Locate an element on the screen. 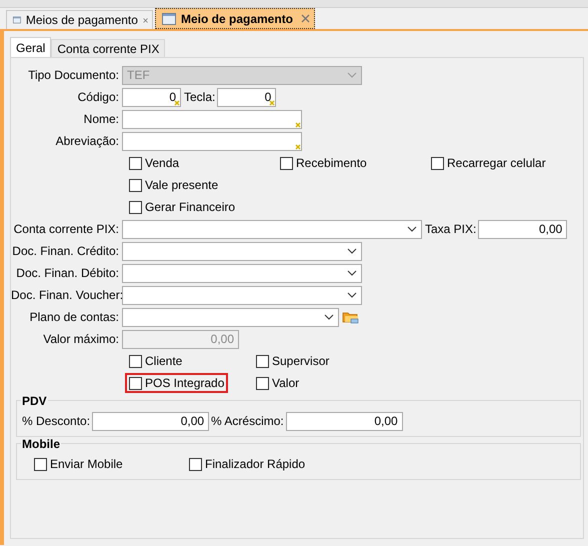 The height and width of the screenshot is (546, 588). field-label: Plano de contas: is located at coordinates (73, 317).